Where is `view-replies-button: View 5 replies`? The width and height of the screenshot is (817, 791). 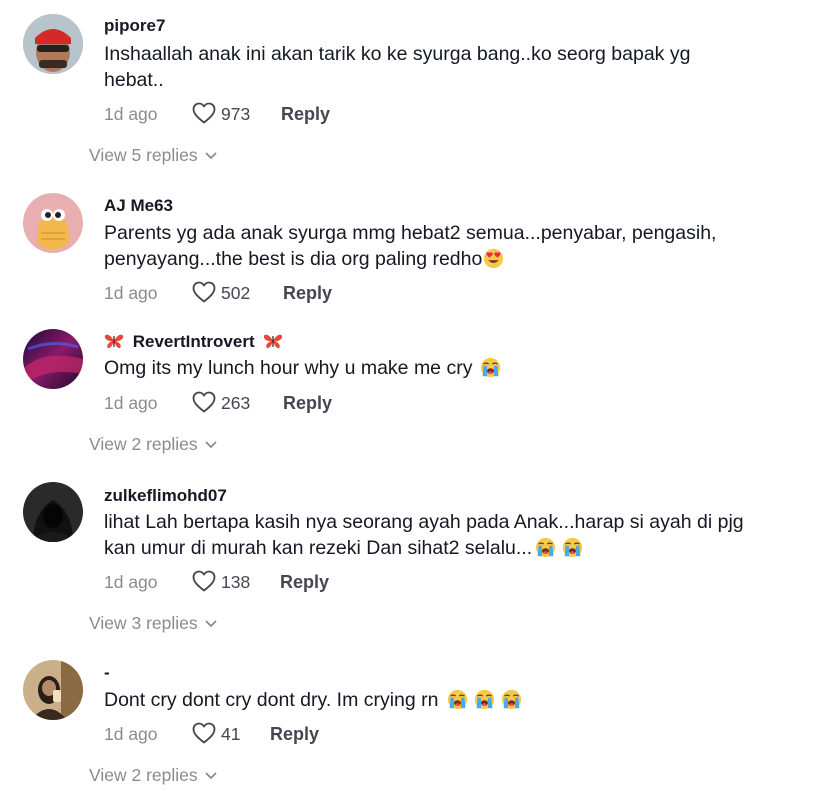
view-replies-button: View 5 replies is located at coordinates (153, 155).